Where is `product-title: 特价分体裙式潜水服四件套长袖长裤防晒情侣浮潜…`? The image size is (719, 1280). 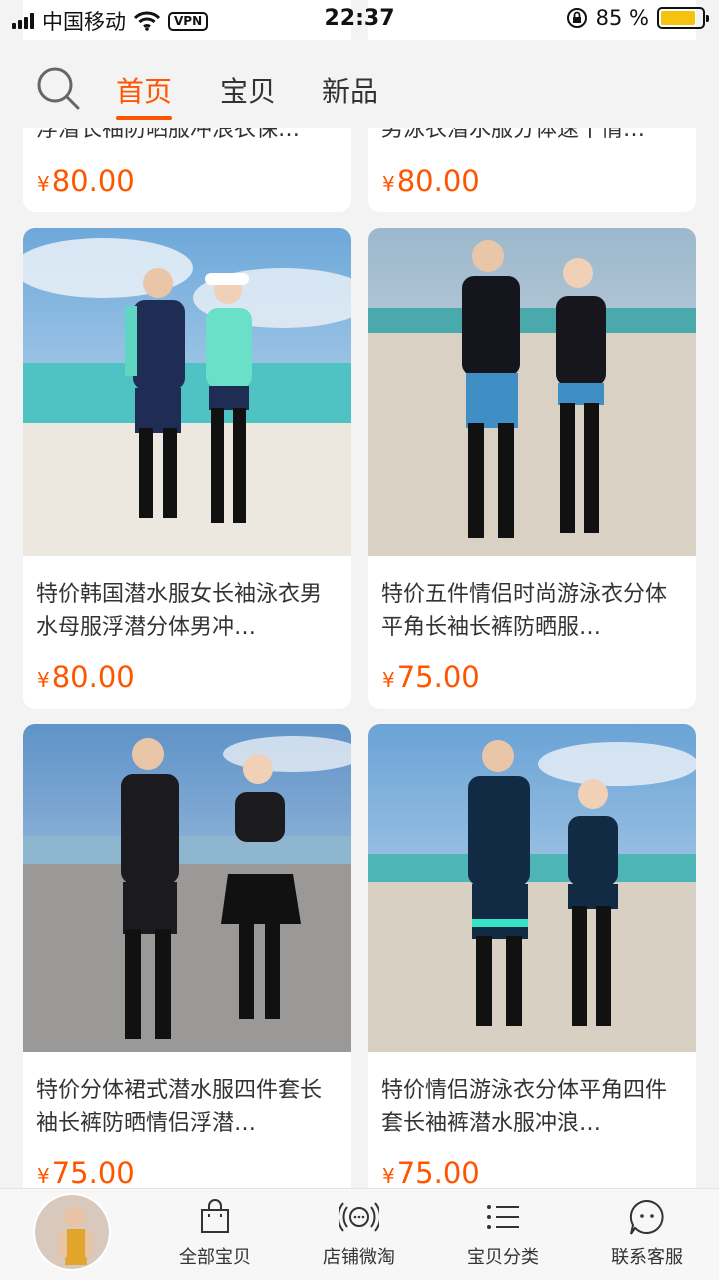
product-title: 特价分体裙式潜水服四件套长袖长裤防晒情侣浮潜… is located at coordinates (179, 1107).